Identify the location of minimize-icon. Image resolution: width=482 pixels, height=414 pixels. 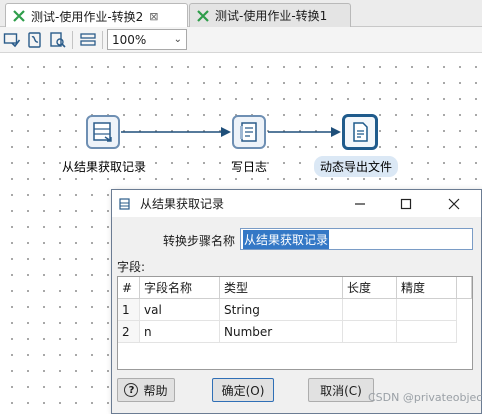
(360, 203).